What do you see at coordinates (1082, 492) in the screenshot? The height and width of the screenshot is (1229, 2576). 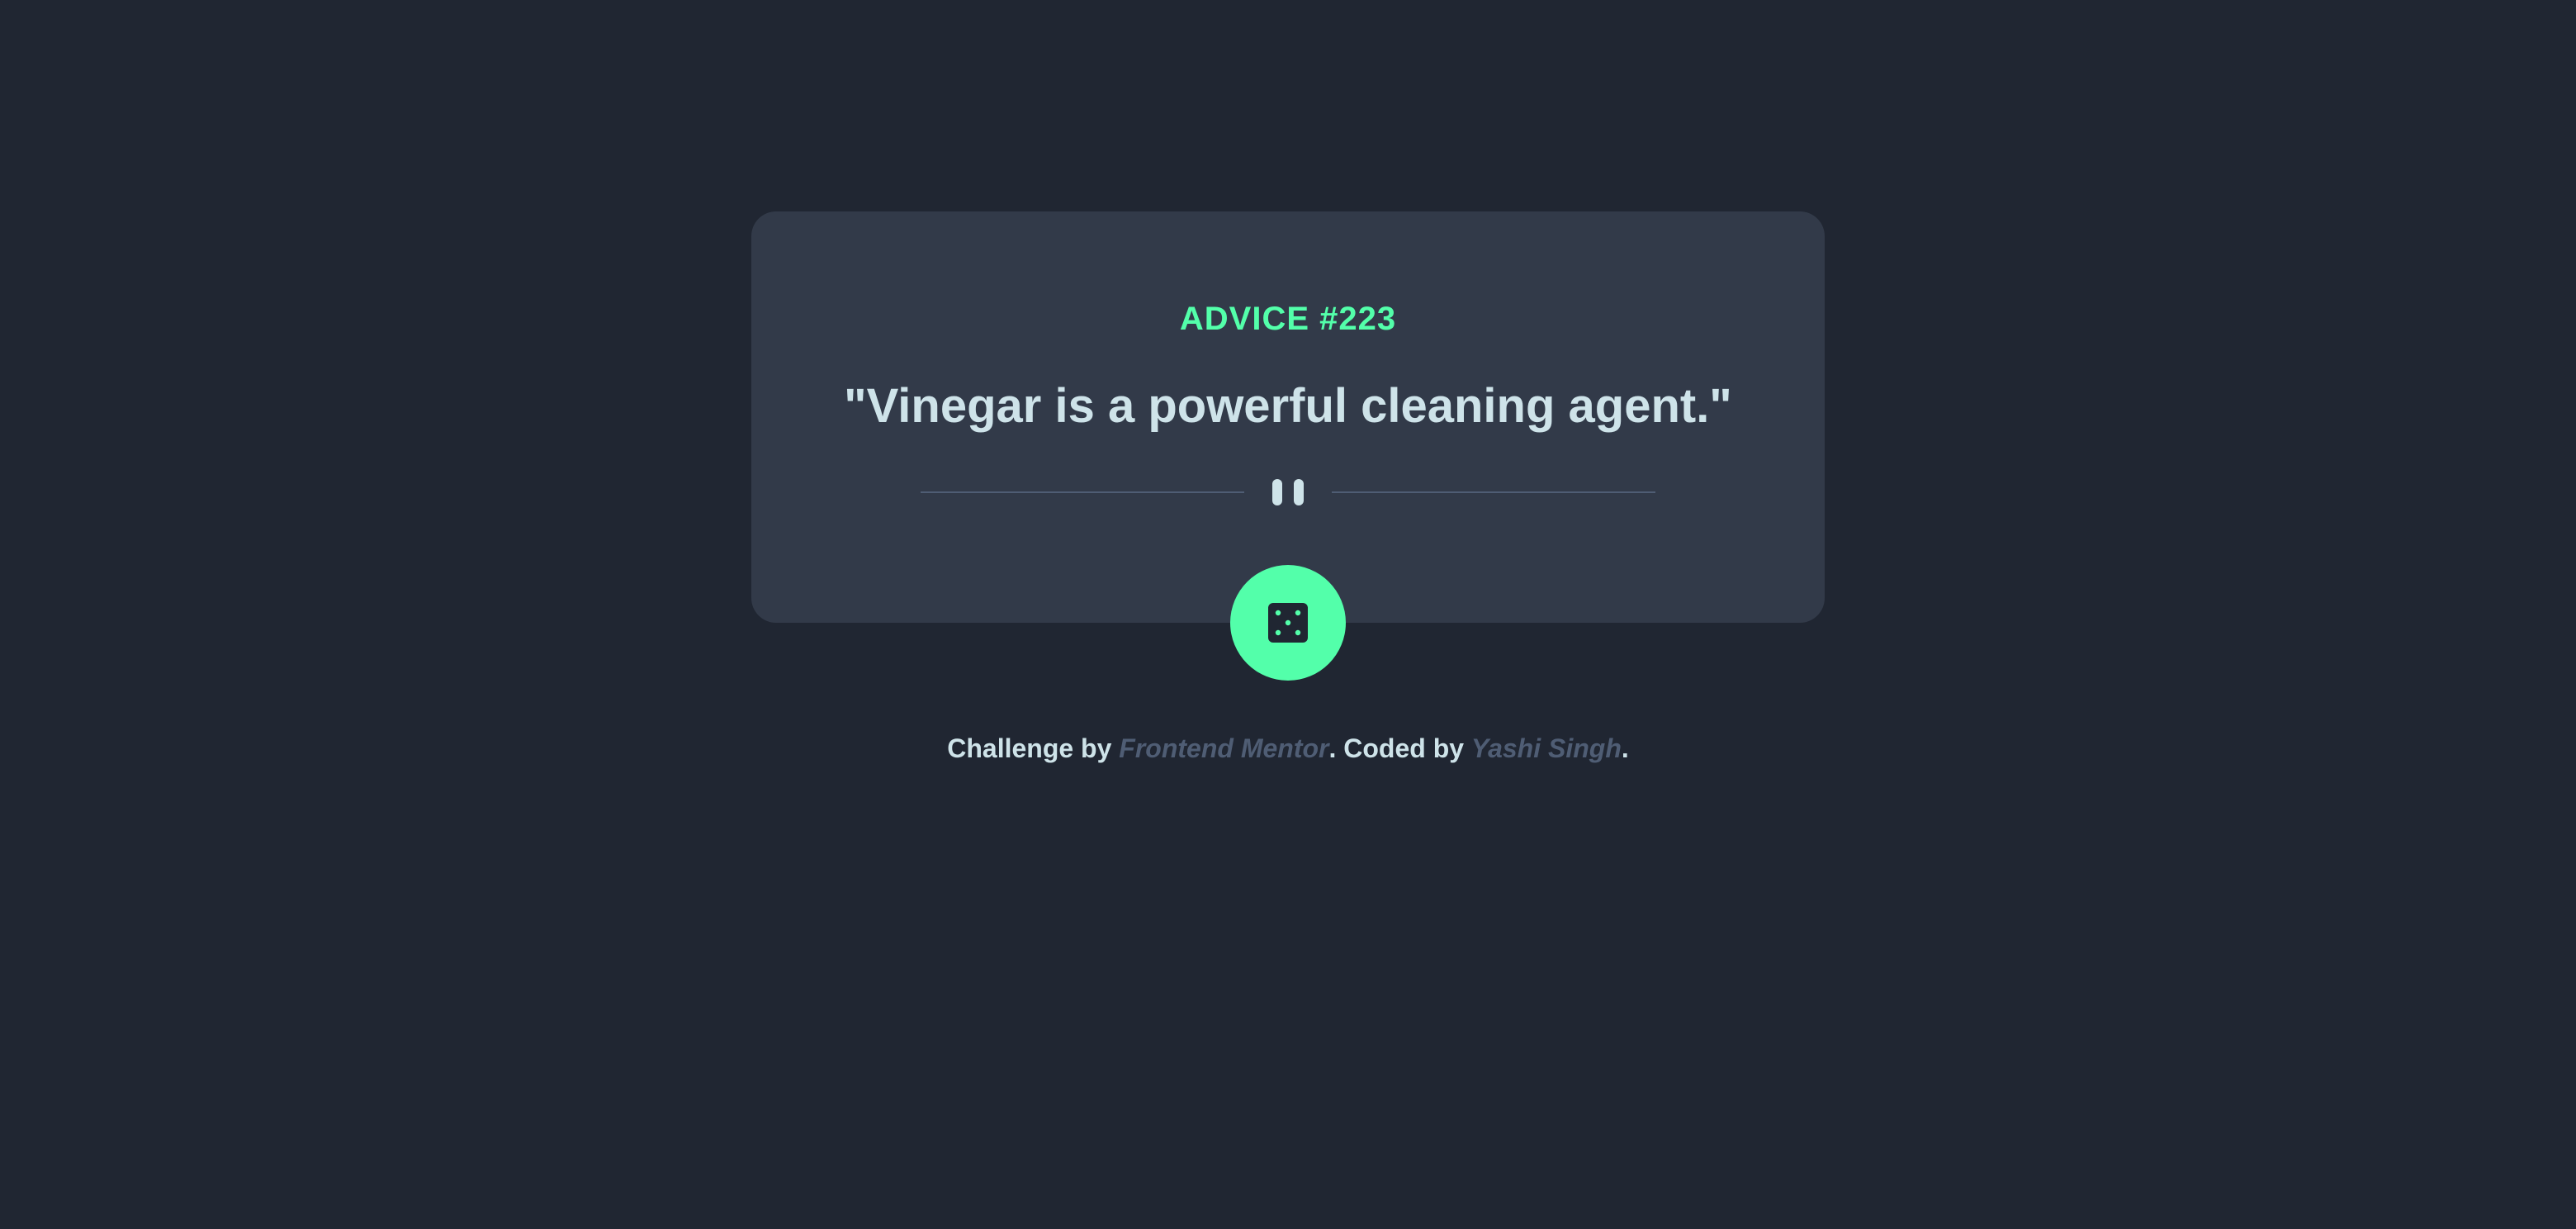 I see `divider-line-left` at bounding box center [1082, 492].